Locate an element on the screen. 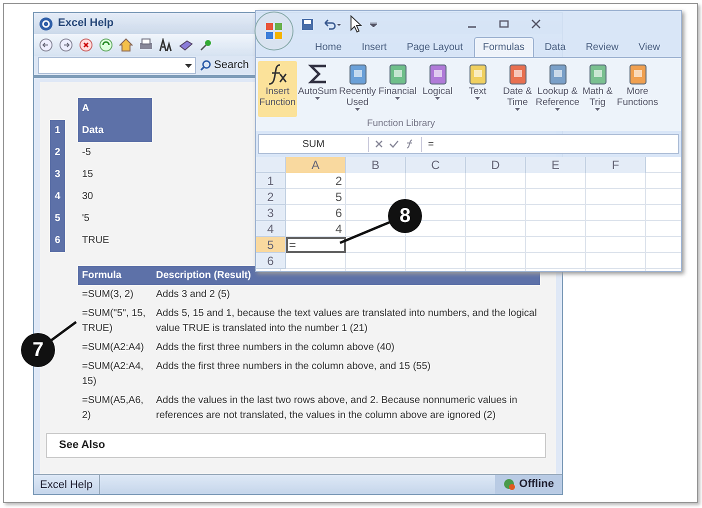 Image resolution: width=702 pixels, height=508 pixels. table-cell-text: TRUE is located at coordinates (95, 241).